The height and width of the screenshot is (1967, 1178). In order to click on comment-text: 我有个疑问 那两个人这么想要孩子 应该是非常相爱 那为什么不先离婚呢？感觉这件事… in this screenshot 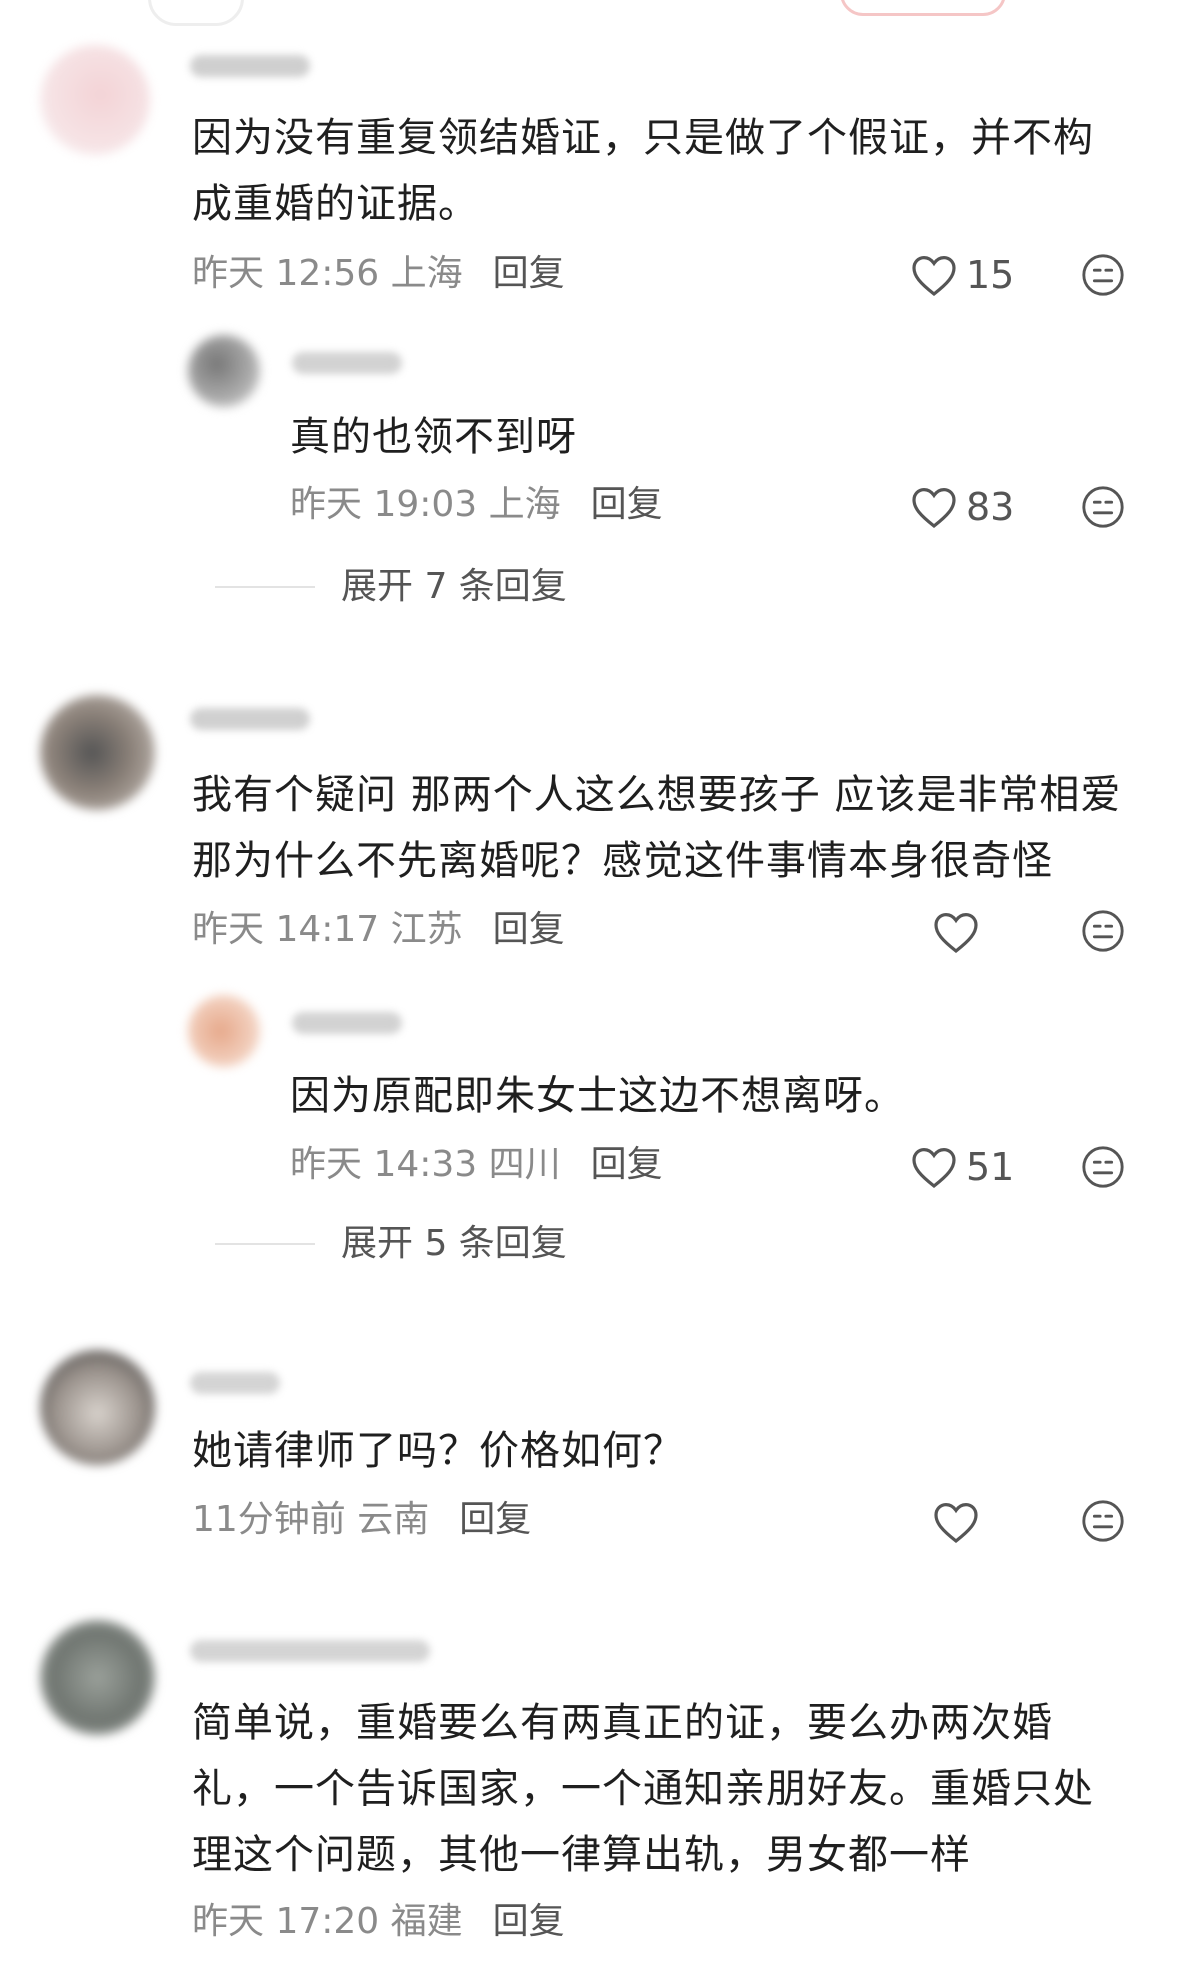, I will do `click(657, 828)`.